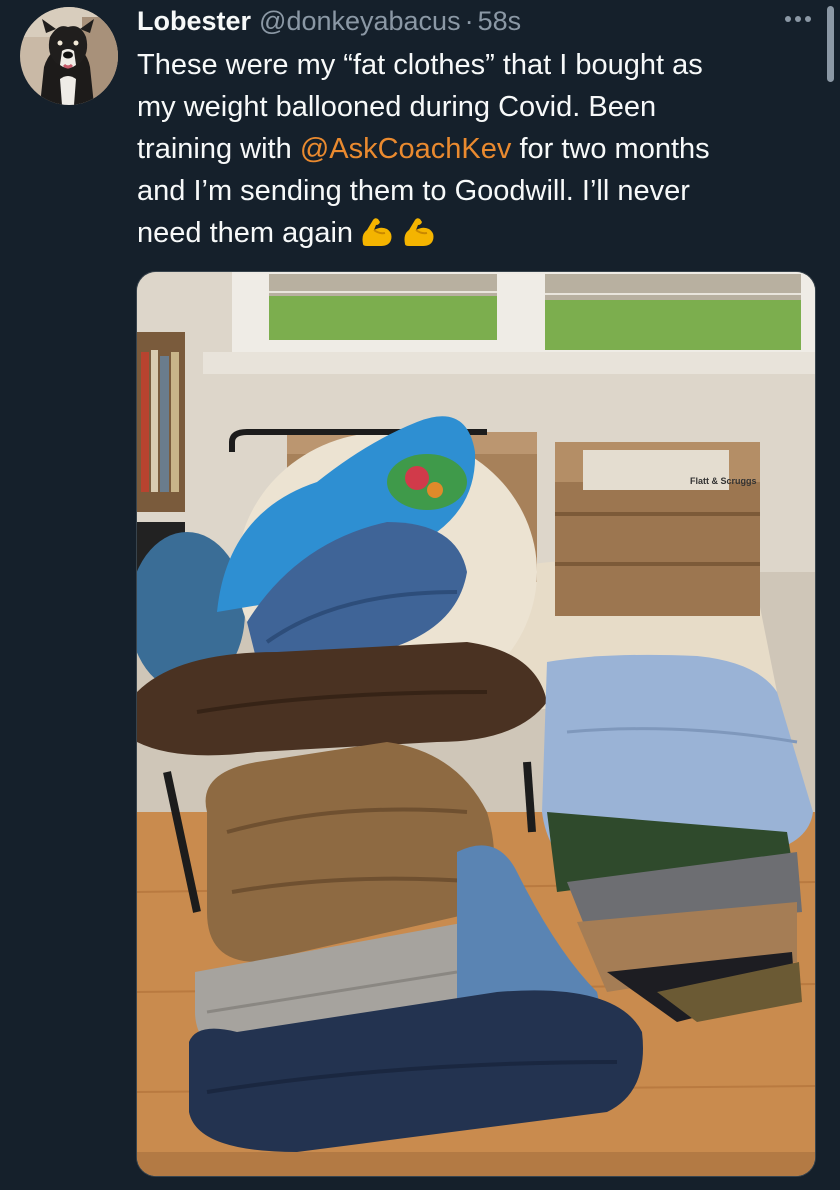 The height and width of the screenshot is (1190, 840). Describe the element at coordinates (500, 21) in the screenshot. I see `timestamp: 58s` at that location.